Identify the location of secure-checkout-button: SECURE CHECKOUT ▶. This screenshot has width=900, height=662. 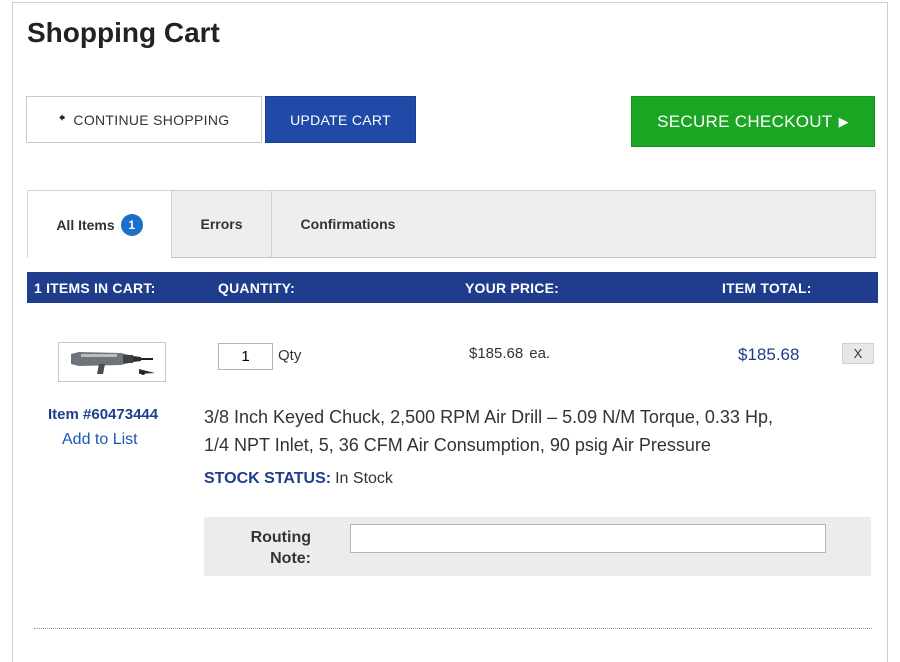
(753, 121).